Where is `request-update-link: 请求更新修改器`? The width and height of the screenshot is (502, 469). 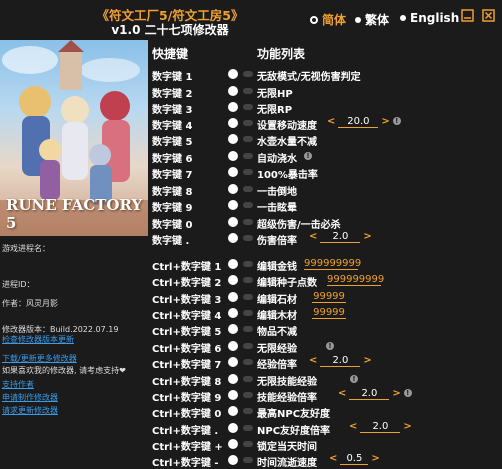 request-update-link: 请求更新修改器 is located at coordinates (30, 410).